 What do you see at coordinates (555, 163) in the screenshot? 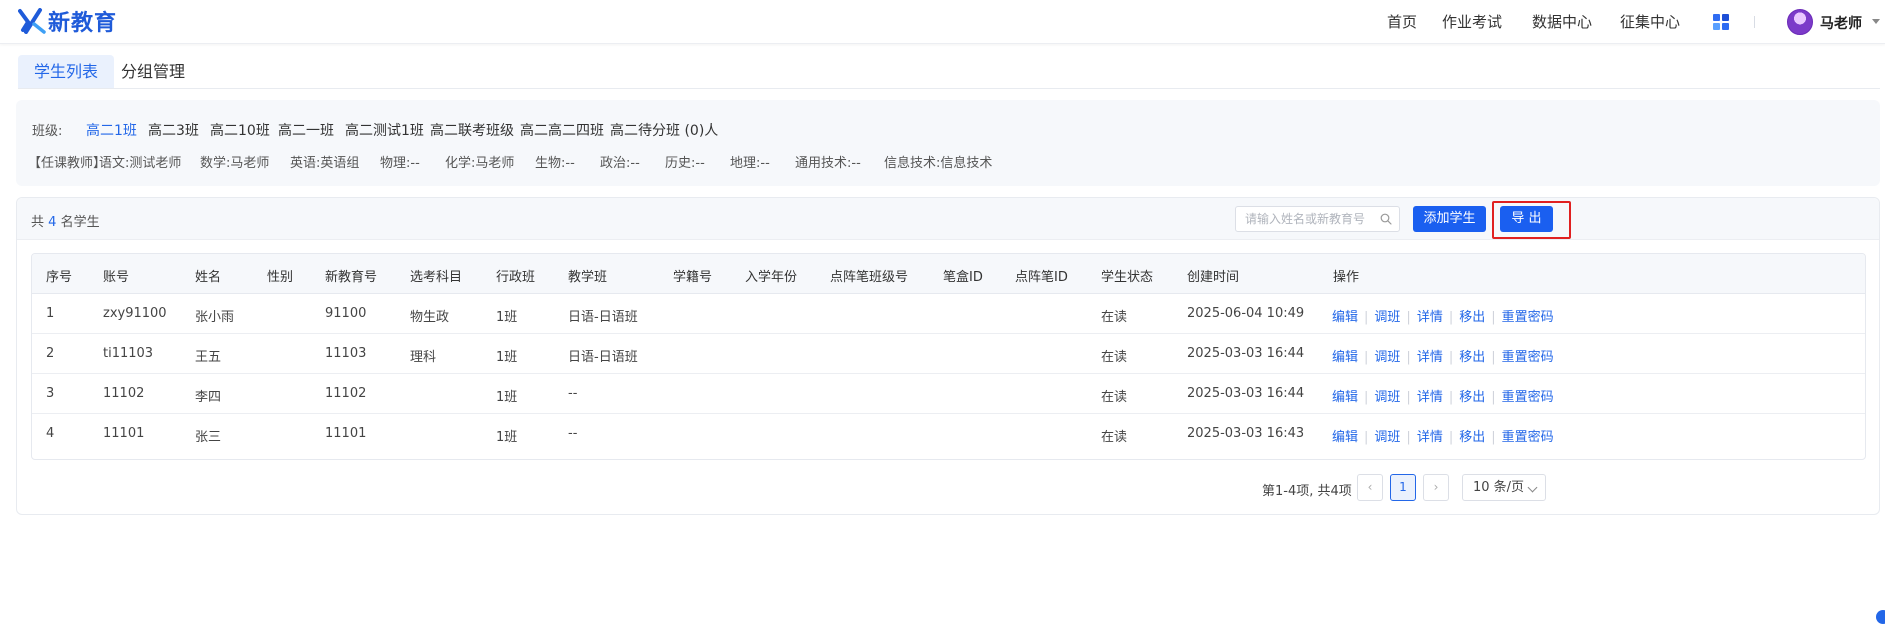
I see `teacher-item: 生物:--` at bounding box center [555, 163].